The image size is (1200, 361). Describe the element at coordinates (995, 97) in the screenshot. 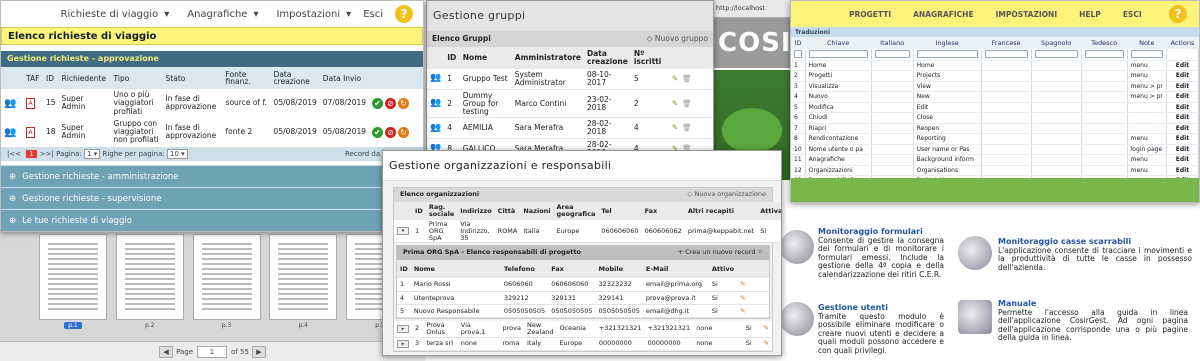

I see `table-row: 4 Nuovo New menu > pr Edit` at that location.